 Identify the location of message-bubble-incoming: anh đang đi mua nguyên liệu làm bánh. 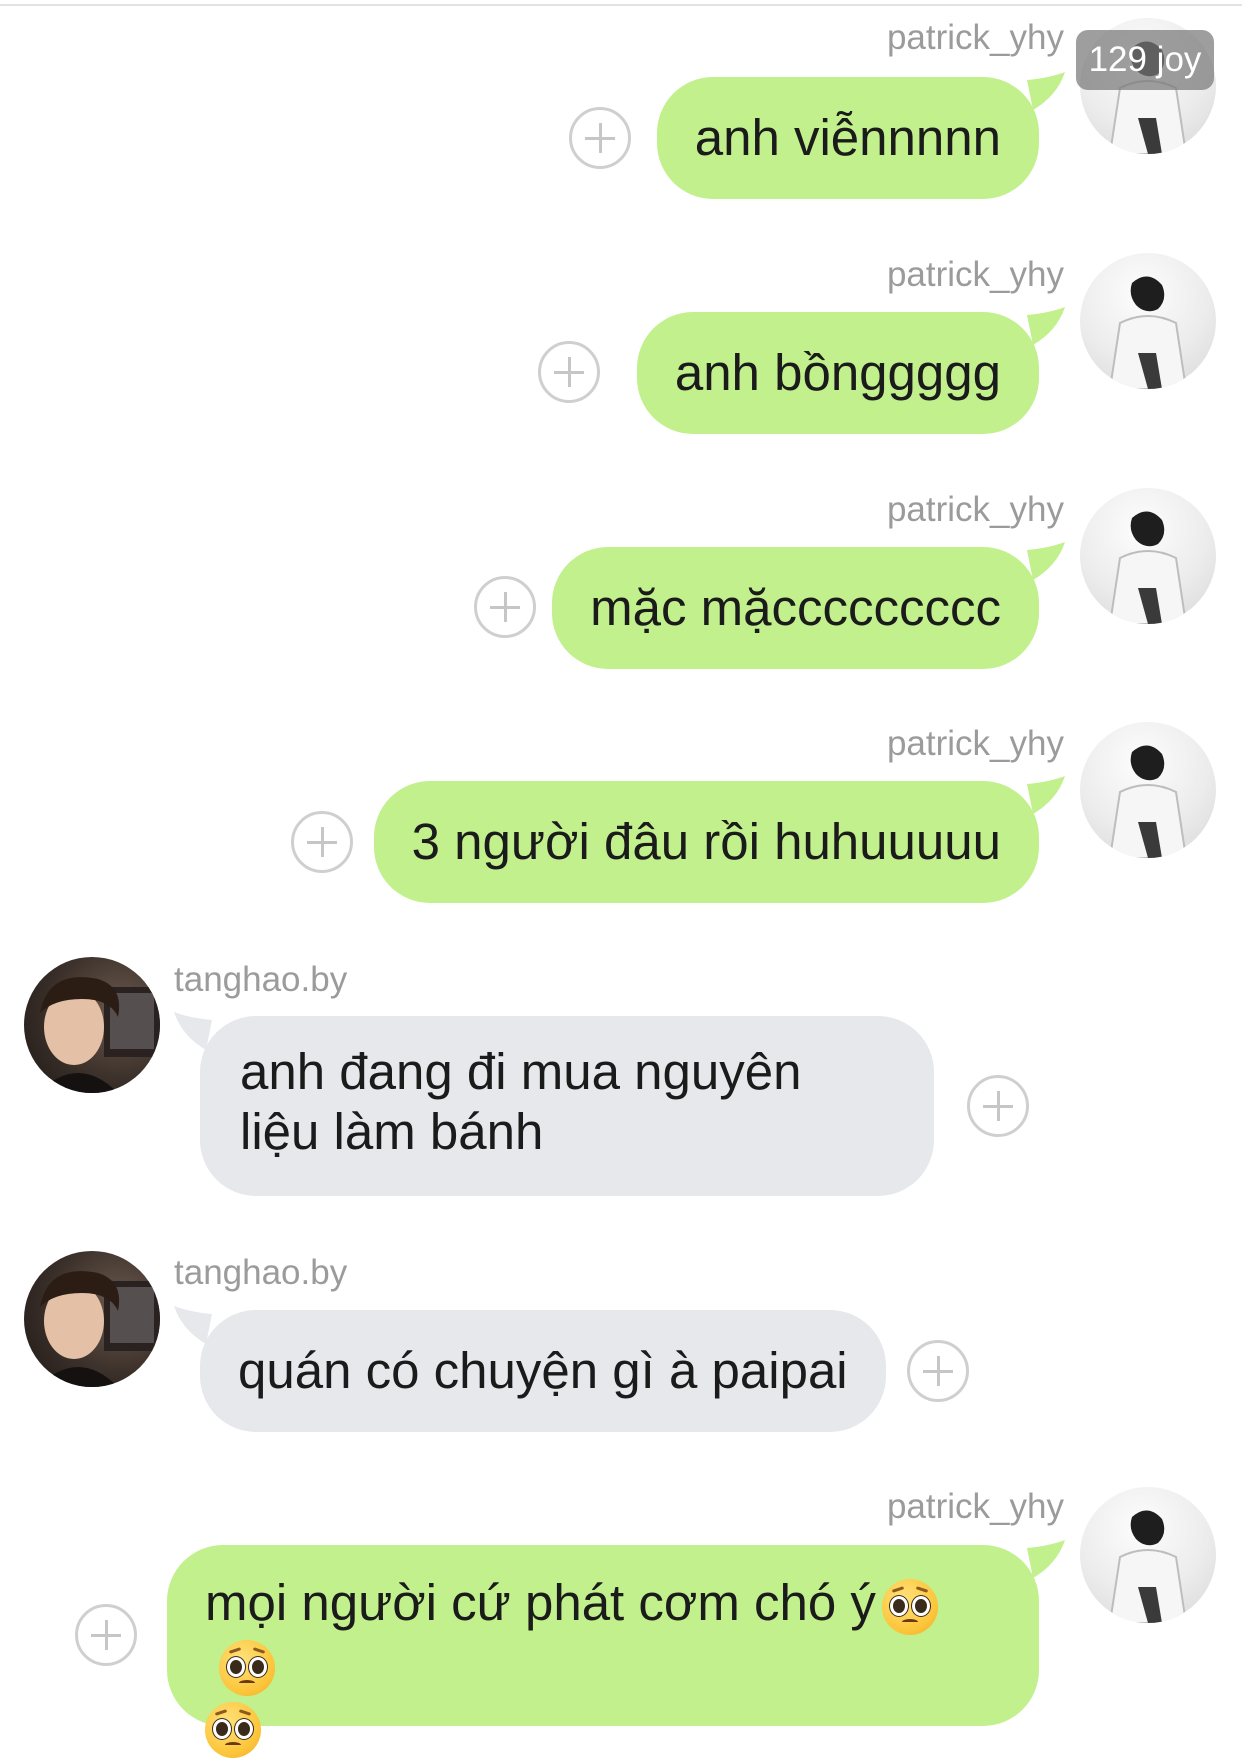
(567, 1106).